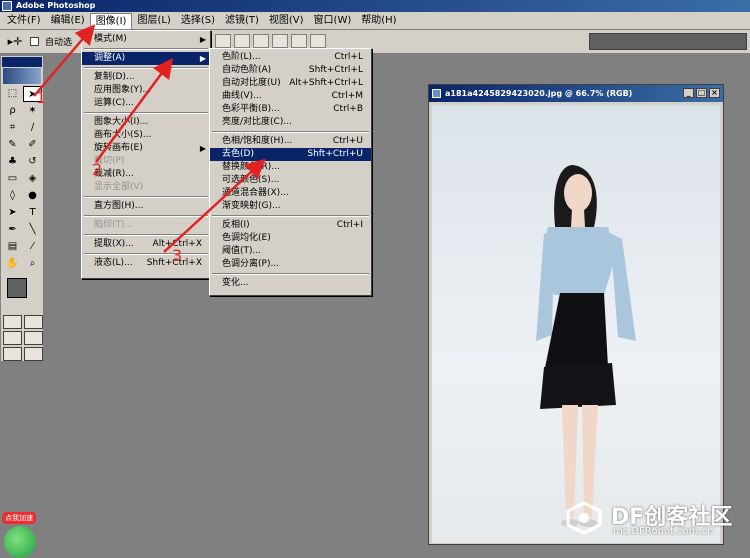 The image size is (750, 558). Describe the element at coordinates (299, 41) in the screenshot. I see `align-hcenter-button` at that location.